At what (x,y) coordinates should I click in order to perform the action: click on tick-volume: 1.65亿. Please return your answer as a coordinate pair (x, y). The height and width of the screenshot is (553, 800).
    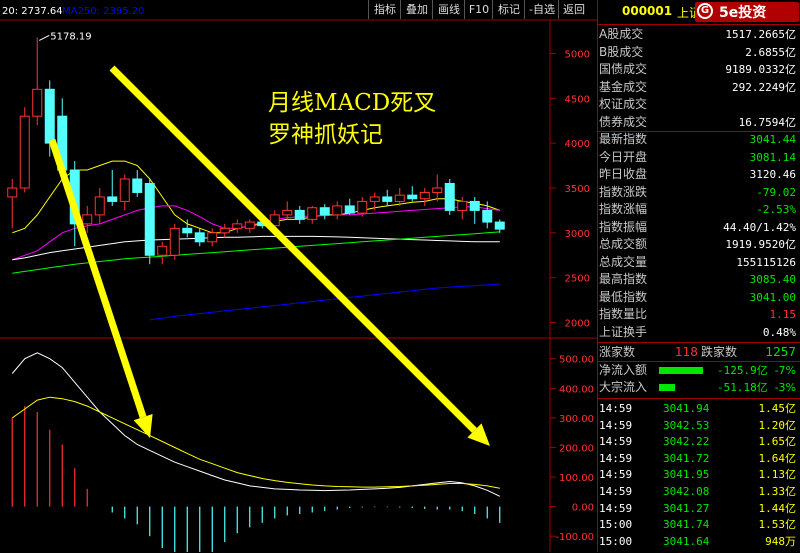
    Looking at the image, I should click on (777, 442).